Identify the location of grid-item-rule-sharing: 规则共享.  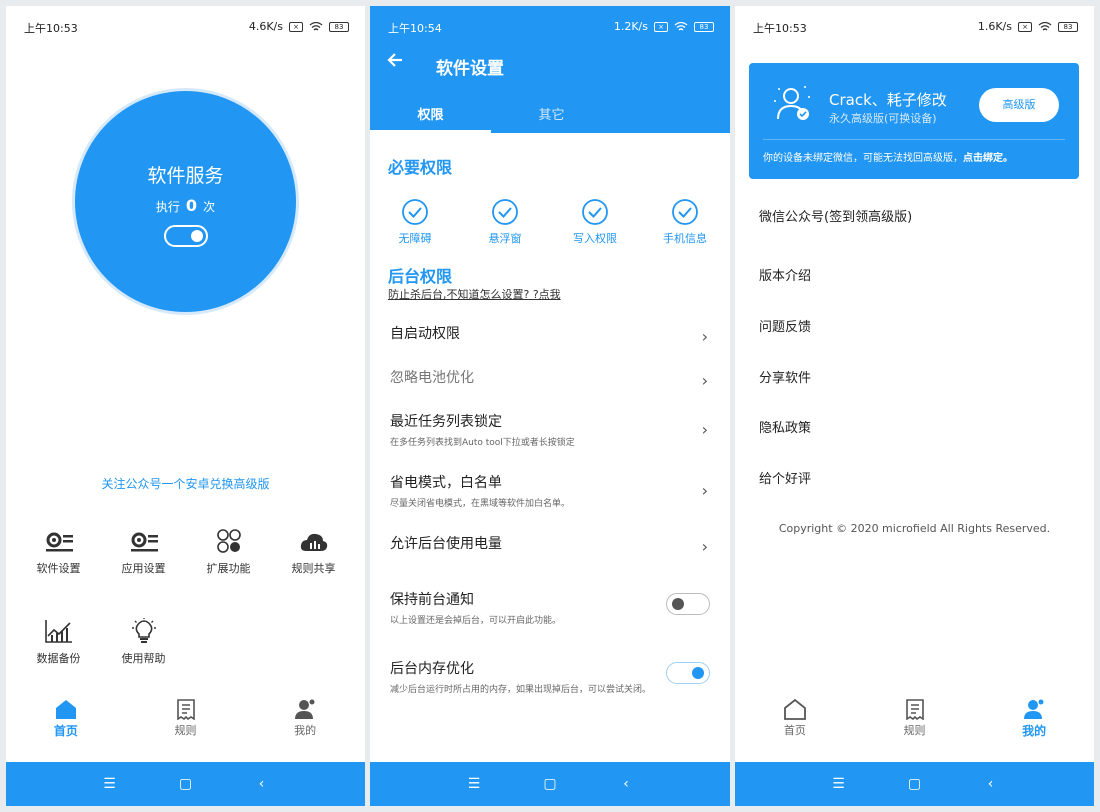
(313, 571).